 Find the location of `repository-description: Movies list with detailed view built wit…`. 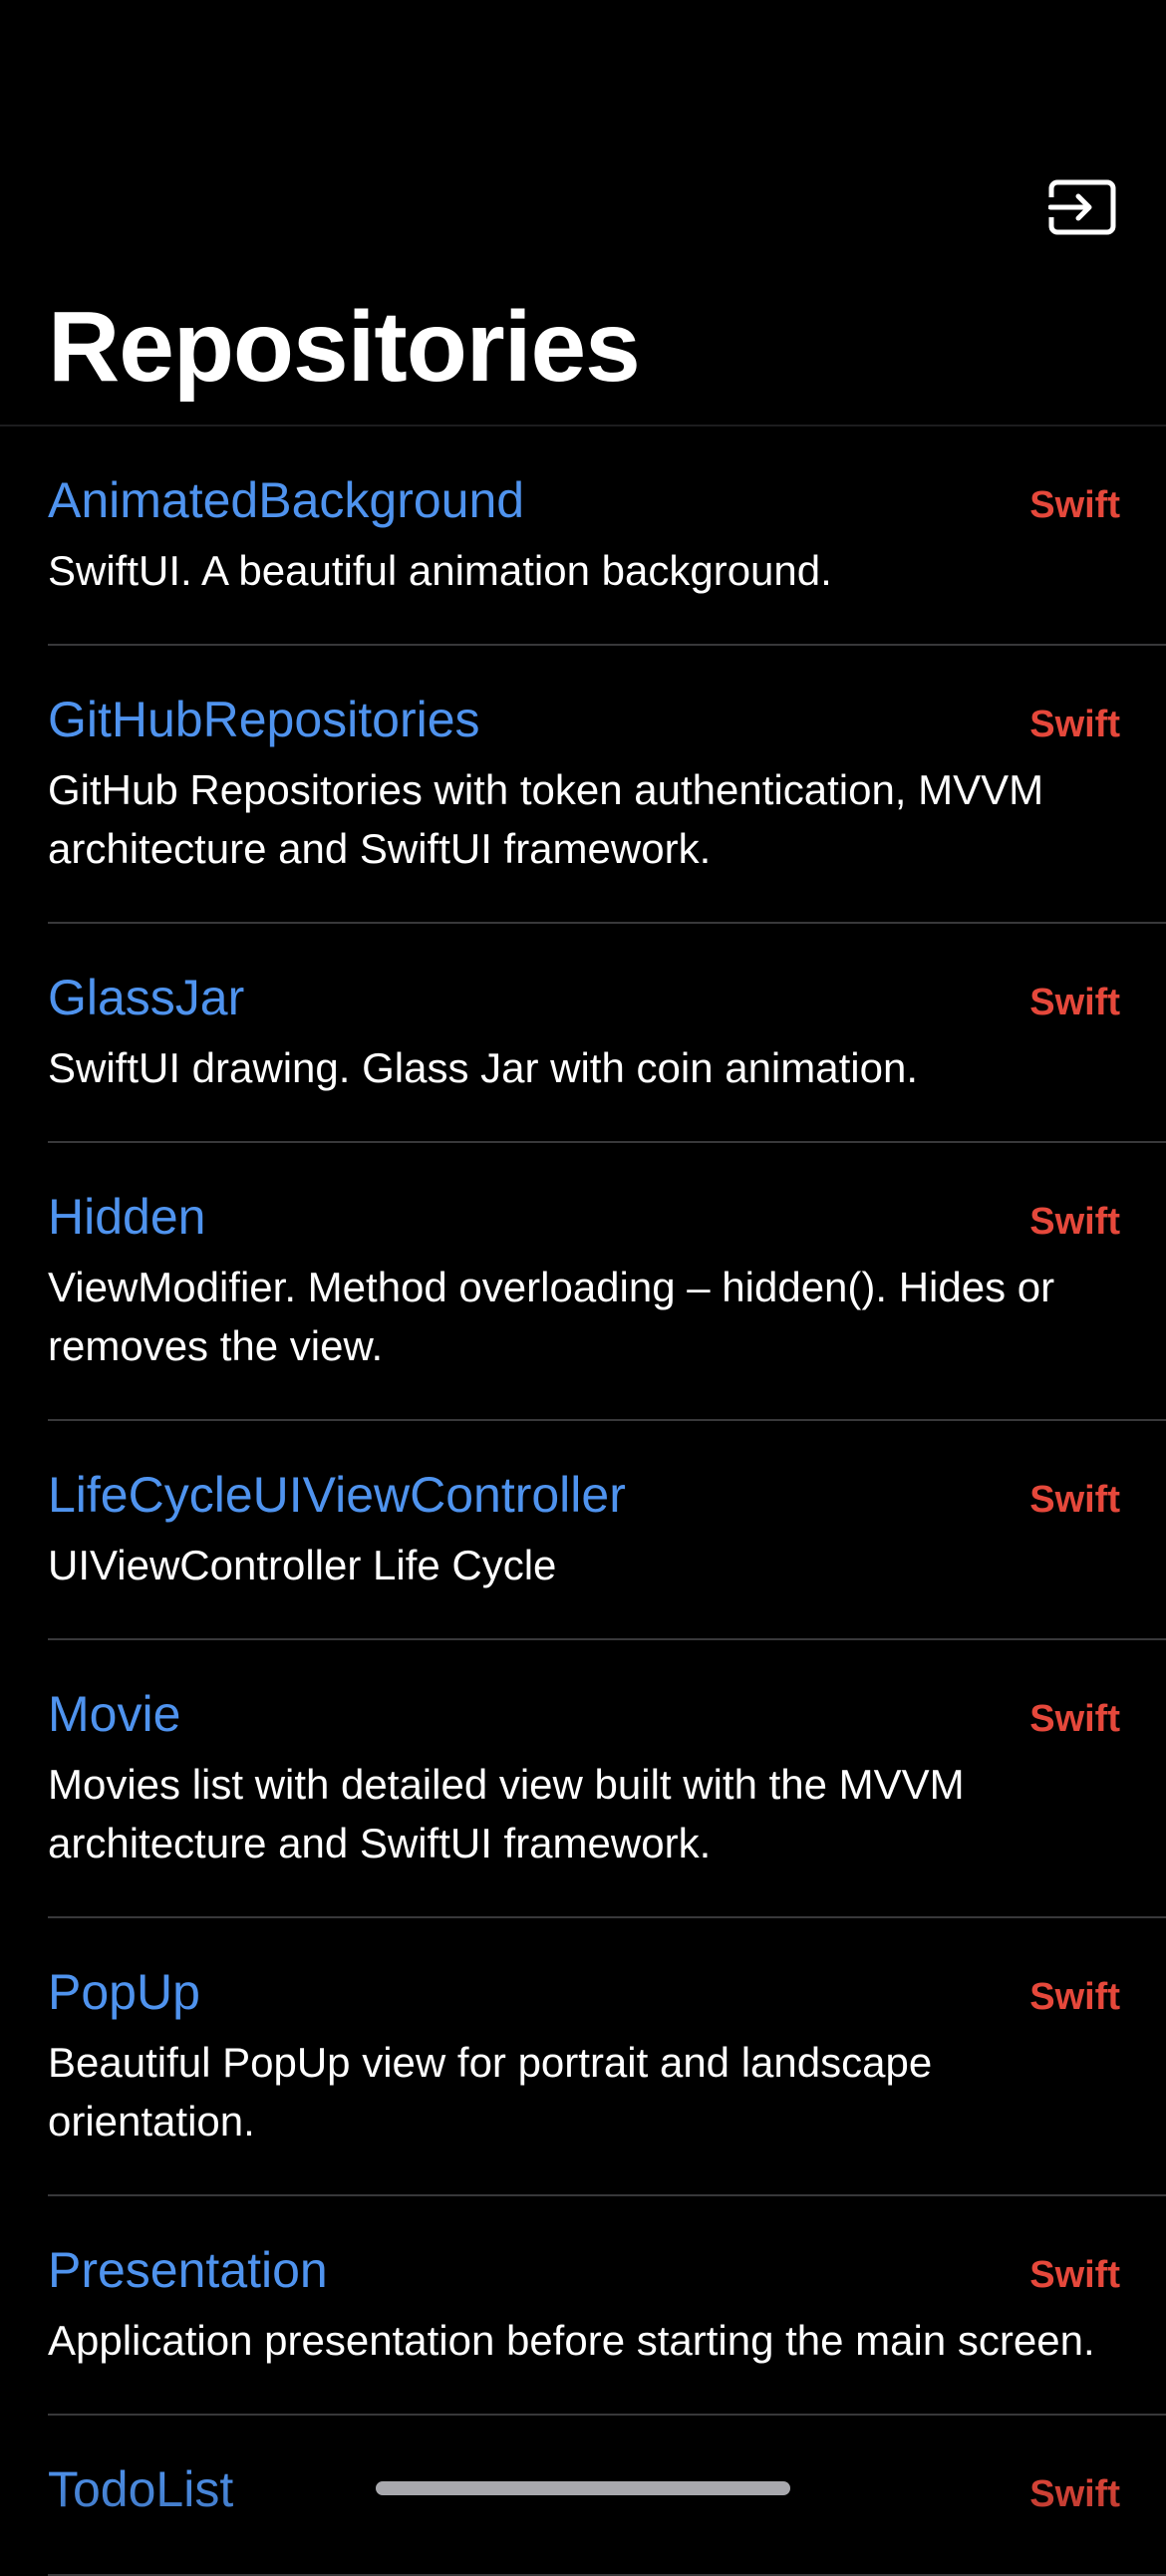

repository-description: Movies list with detailed view built wit… is located at coordinates (507, 1813).